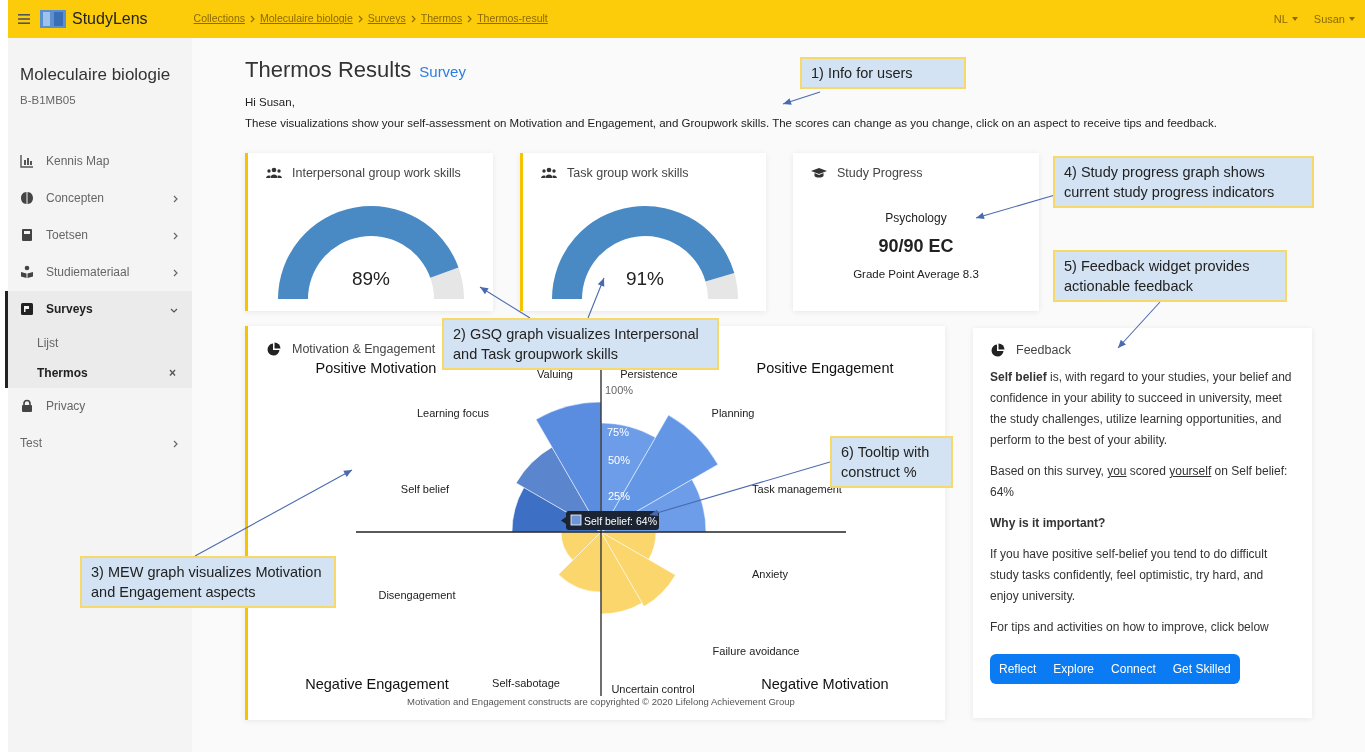 The width and height of the screenshot is (1365, 752). I want to click on construct-label: Disengagement, so click(417, 595).